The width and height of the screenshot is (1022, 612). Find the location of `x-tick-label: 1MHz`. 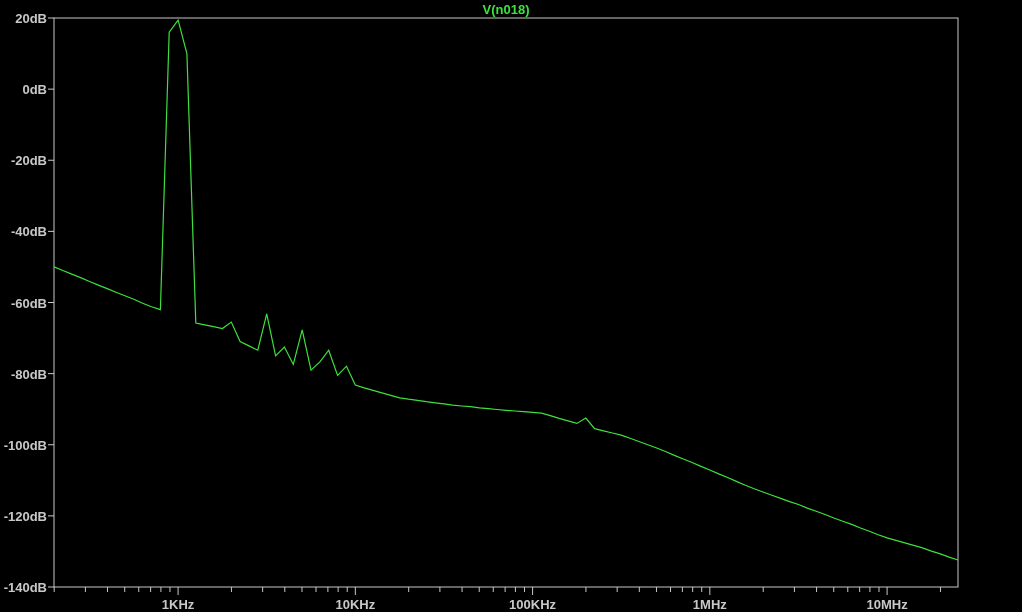

x-tick-label: 1MHz is located at coordinates (709, 604).